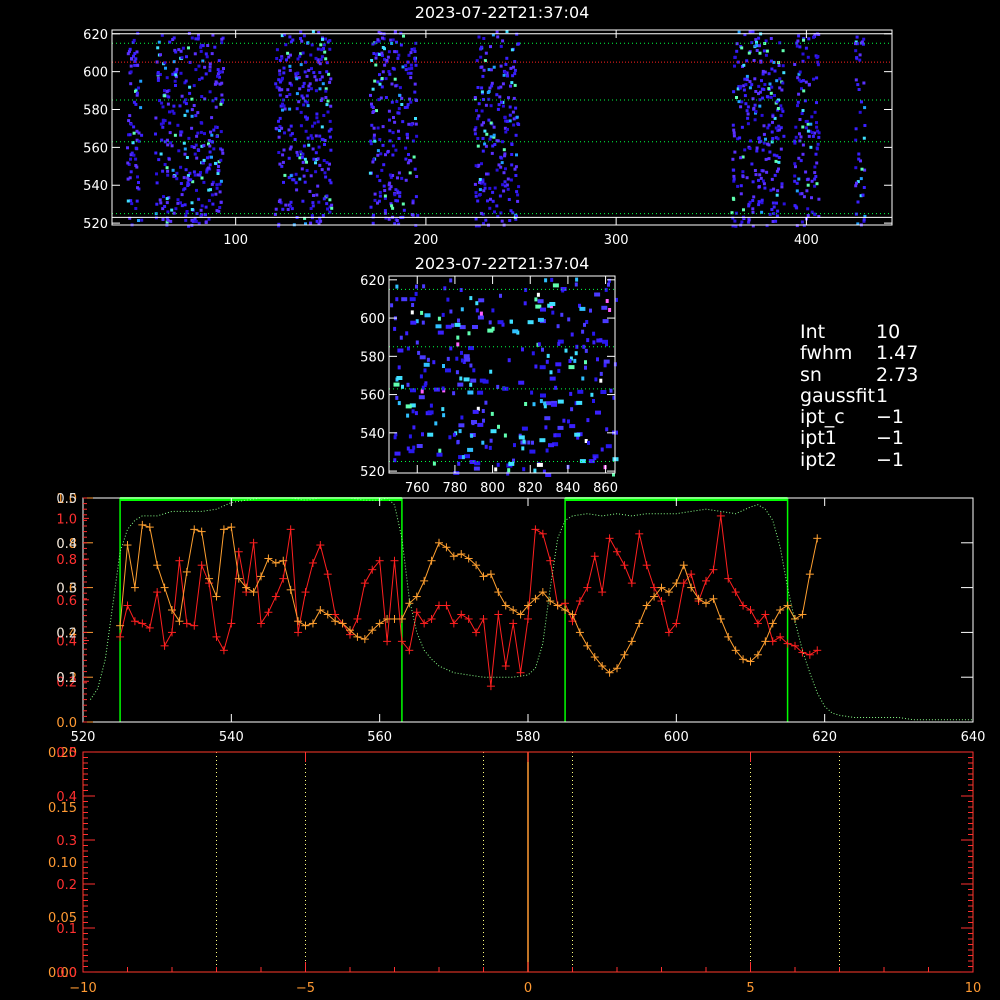 The height and width of the screenshot is (1000, 1000). Describe the element at coordinates (66, 929) in the screenshot. I see `left-tick-label-red: 0.1` at that location.